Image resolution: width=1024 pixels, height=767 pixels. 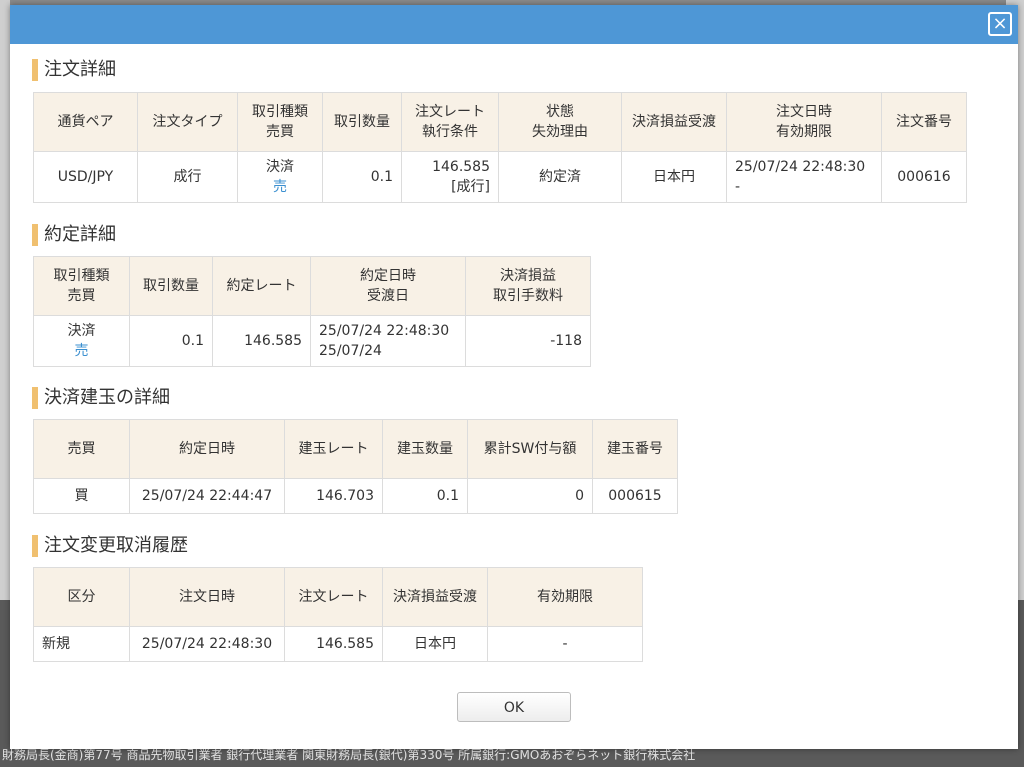 I want to click on table-row: 新規 25/07/24 22:48:30 146.585 日本円 -, so click(x=338, y=644).